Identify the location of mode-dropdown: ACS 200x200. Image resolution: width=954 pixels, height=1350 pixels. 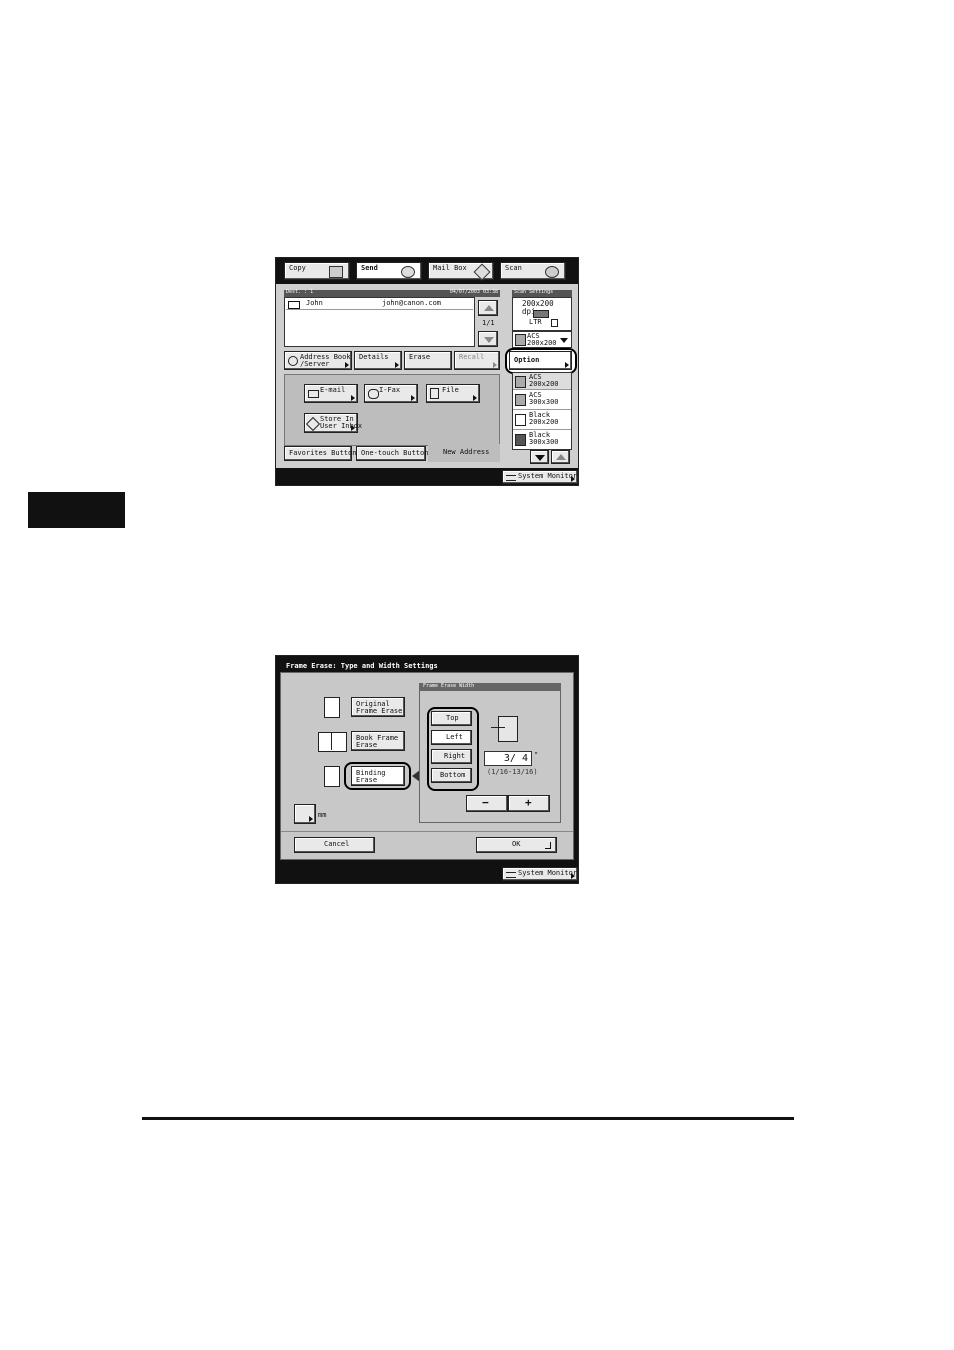
(542, 339).